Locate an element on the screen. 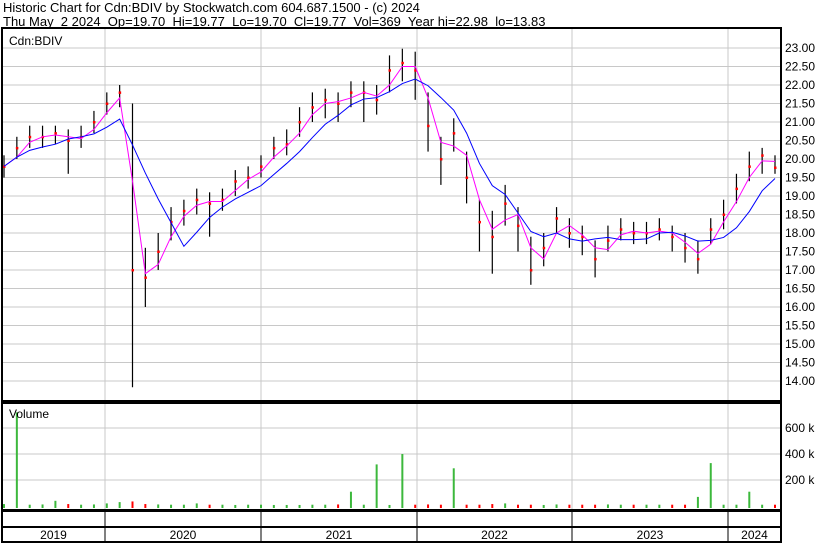  price-tick-label: 15.00 is located at coordinates (800, 344).